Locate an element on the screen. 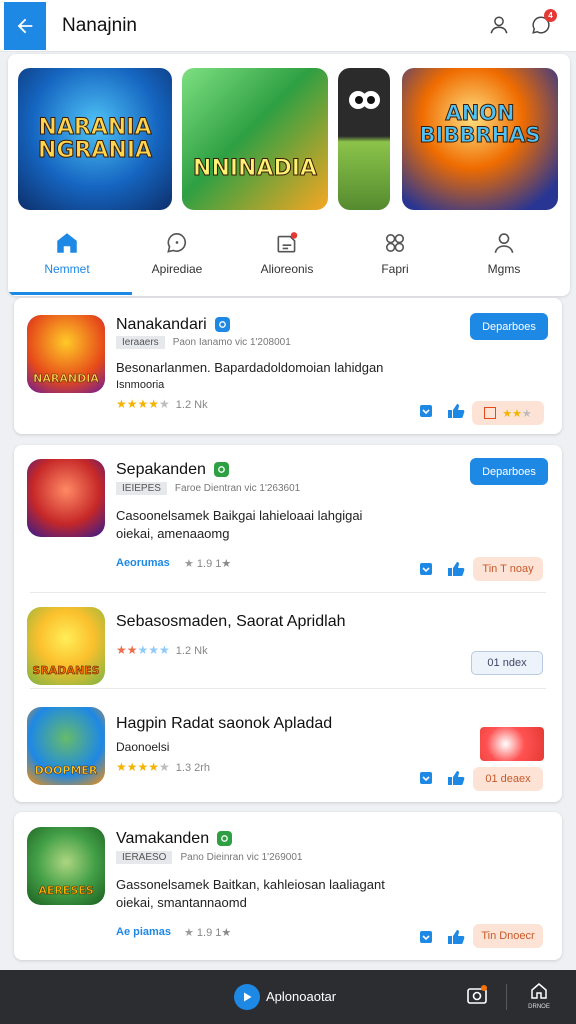  app-header: Nanajnin 4 is located at coordinates (288, 26).